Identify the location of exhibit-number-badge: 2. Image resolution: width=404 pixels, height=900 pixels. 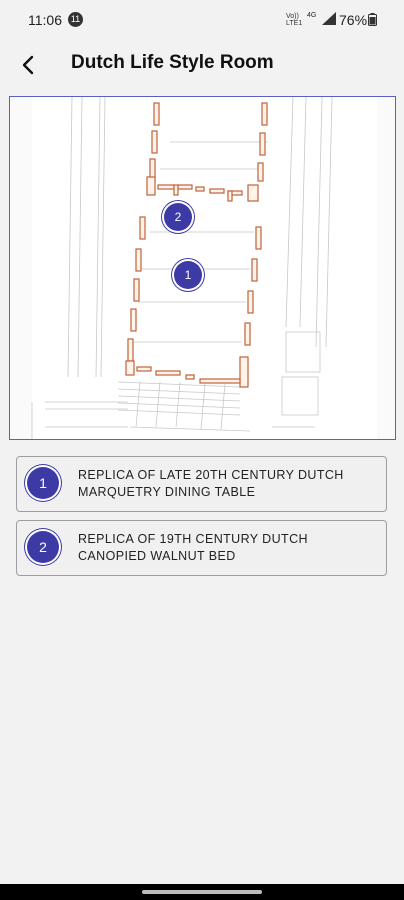
(43, 547).